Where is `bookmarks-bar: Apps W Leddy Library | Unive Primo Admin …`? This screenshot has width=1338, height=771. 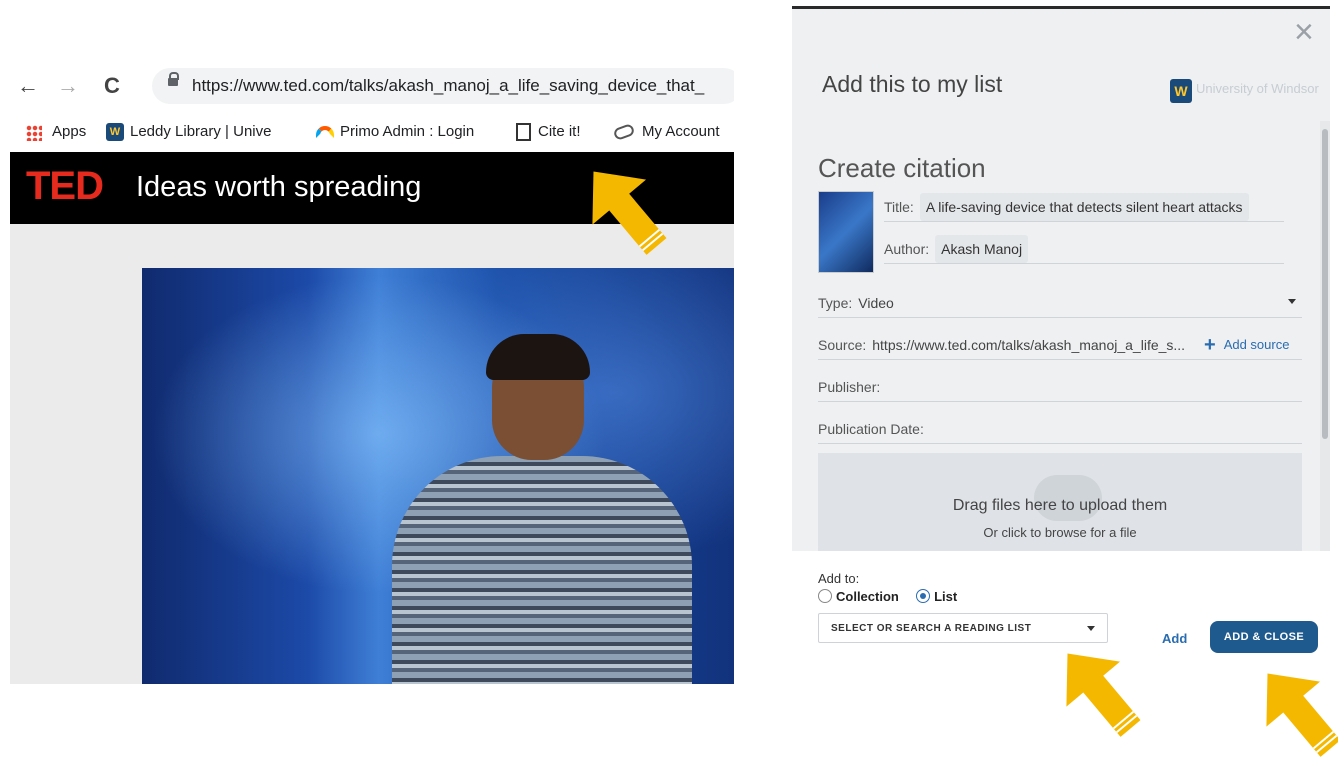
bookmarks-bar: Apps W Leddy Library | Unive Primo Admin … is located at coordinates (372, 161).